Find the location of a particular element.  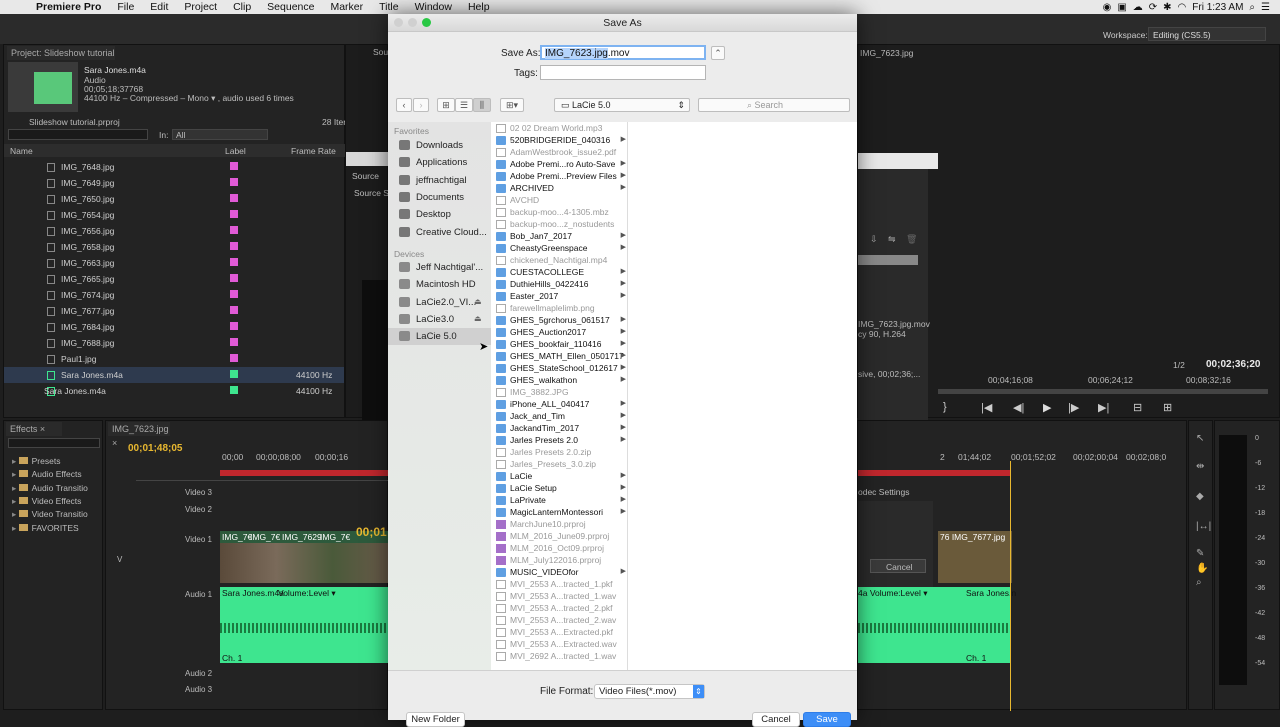

menu-window: Window is located at coordinates (433, 7).